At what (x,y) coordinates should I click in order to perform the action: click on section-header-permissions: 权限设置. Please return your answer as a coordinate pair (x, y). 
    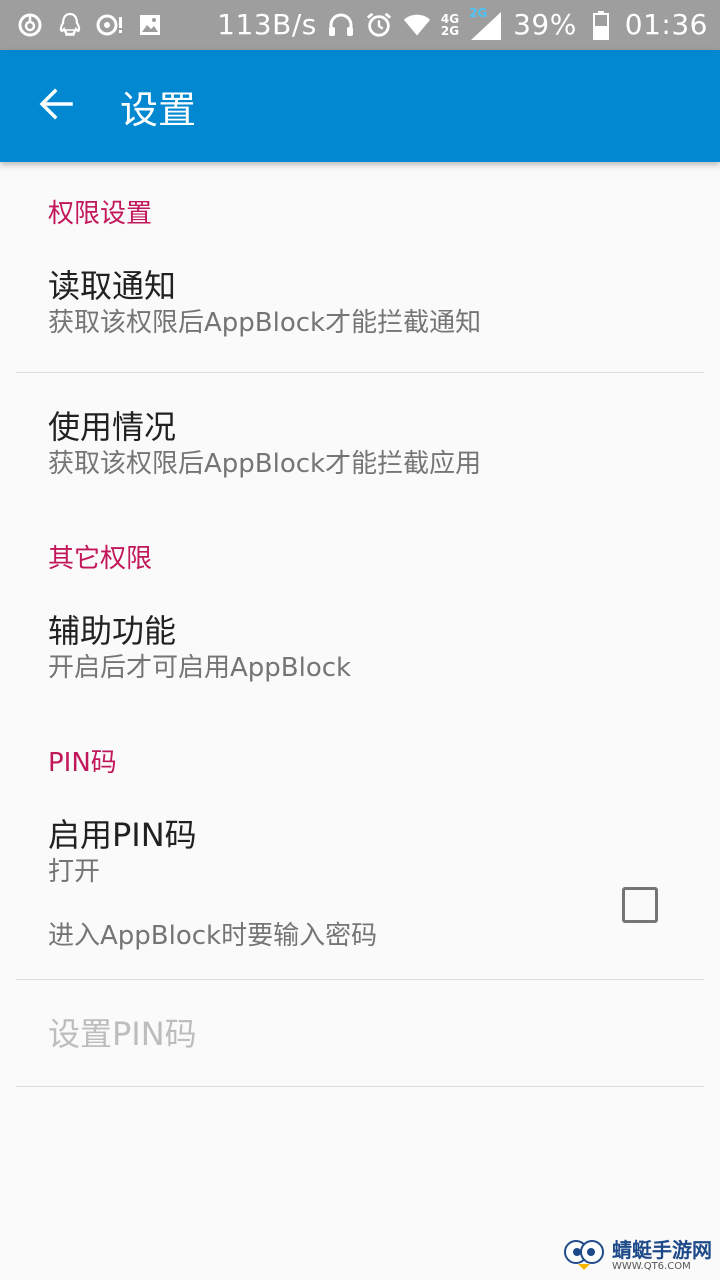
    Looking at the image, I should click on (100, 214).